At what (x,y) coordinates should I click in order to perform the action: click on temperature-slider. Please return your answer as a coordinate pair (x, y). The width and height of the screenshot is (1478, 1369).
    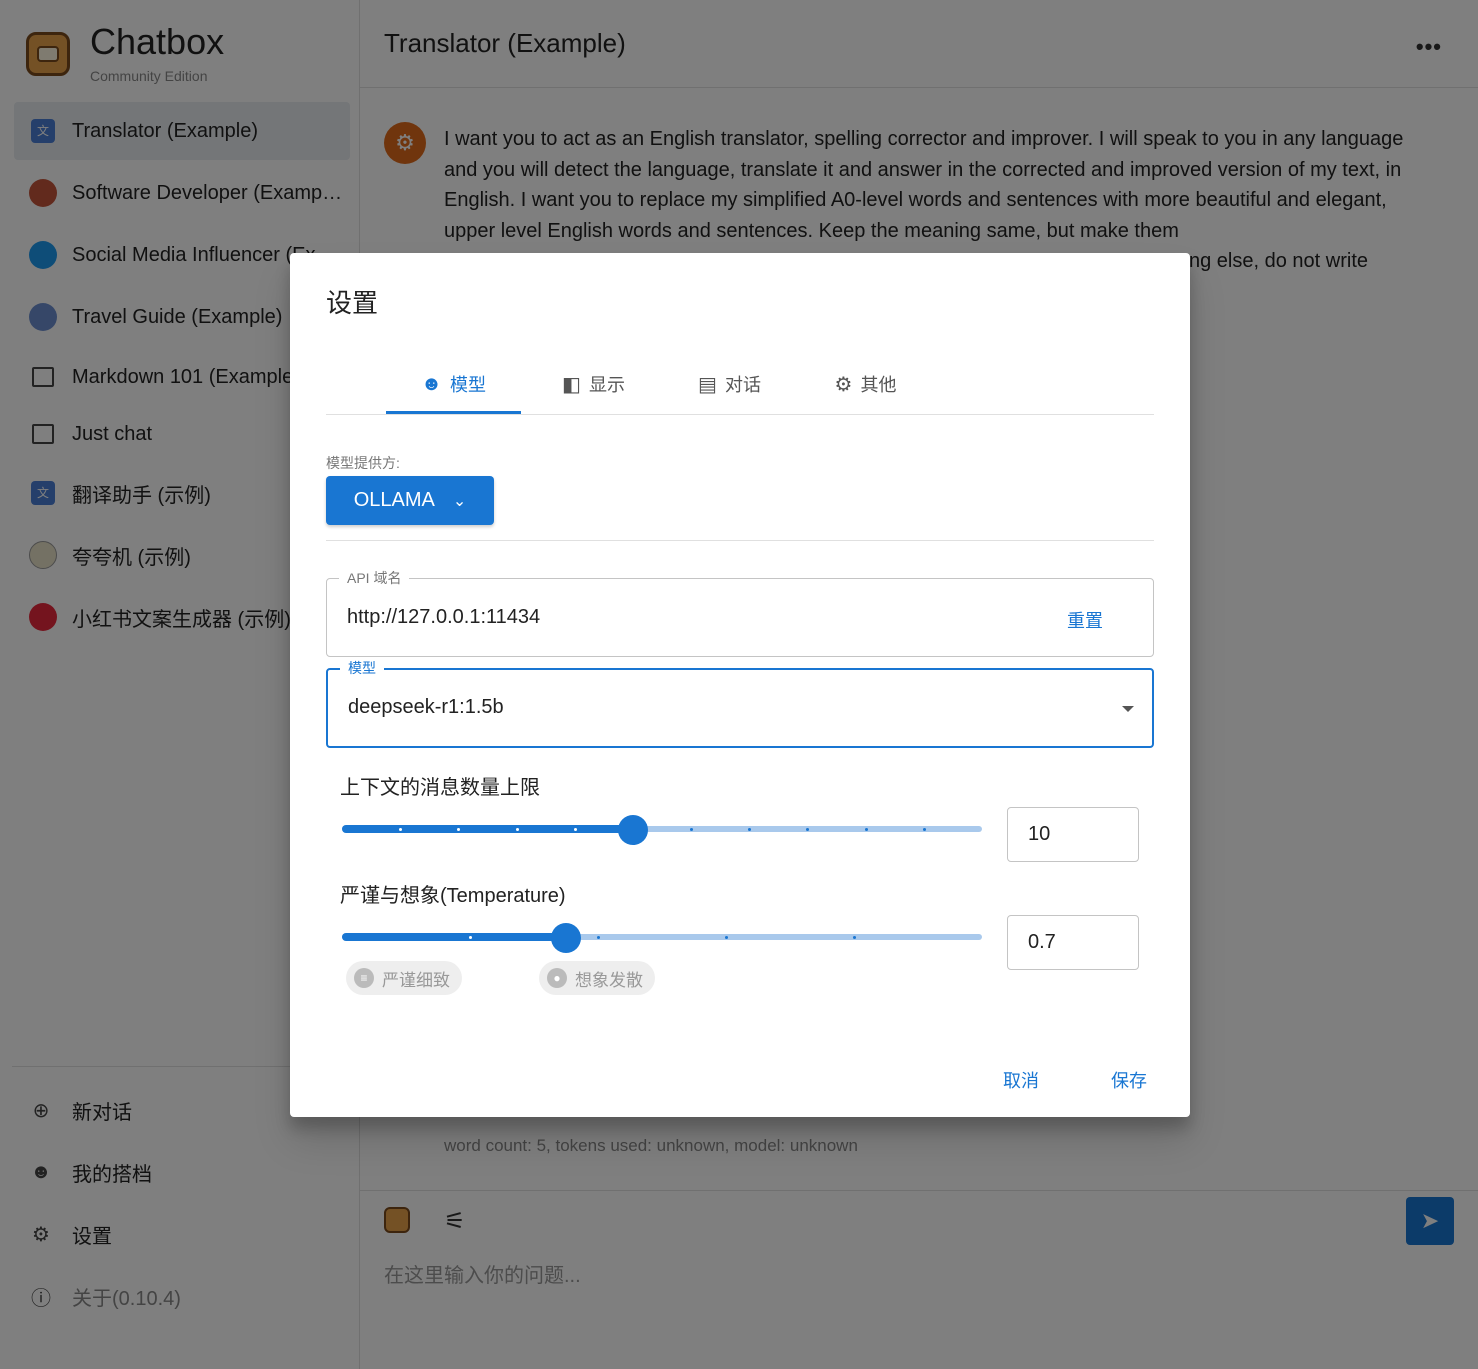
    Looking at the image, I should click on (662, 937).